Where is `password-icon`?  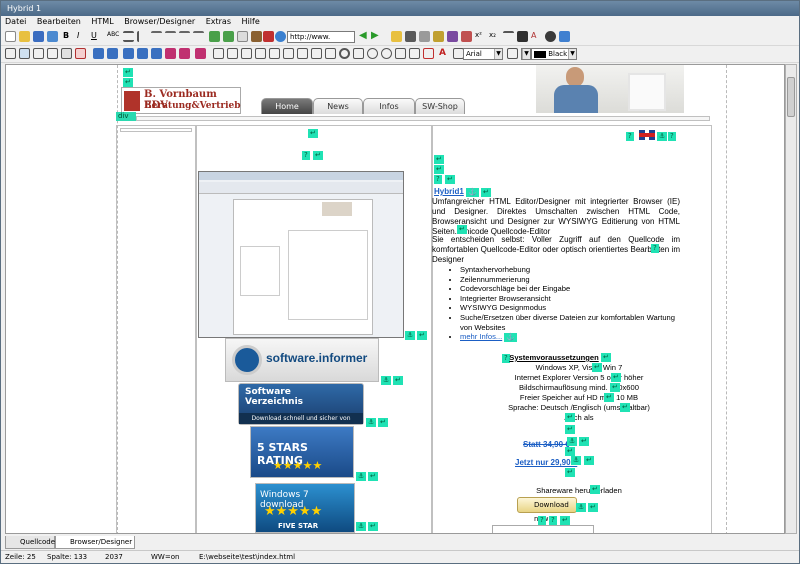 password-icon is located at coordinates (316, 53).